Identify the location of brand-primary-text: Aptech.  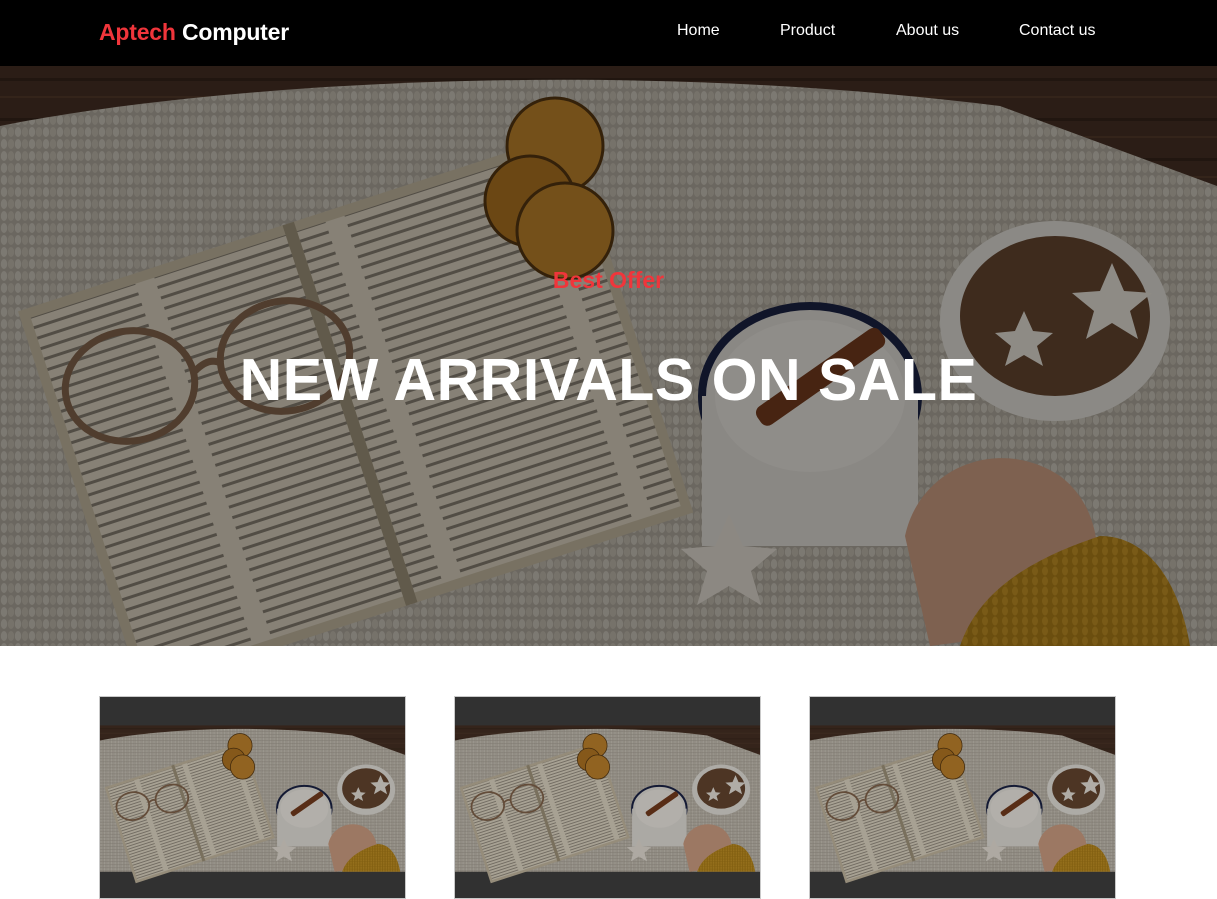
(137, 32).